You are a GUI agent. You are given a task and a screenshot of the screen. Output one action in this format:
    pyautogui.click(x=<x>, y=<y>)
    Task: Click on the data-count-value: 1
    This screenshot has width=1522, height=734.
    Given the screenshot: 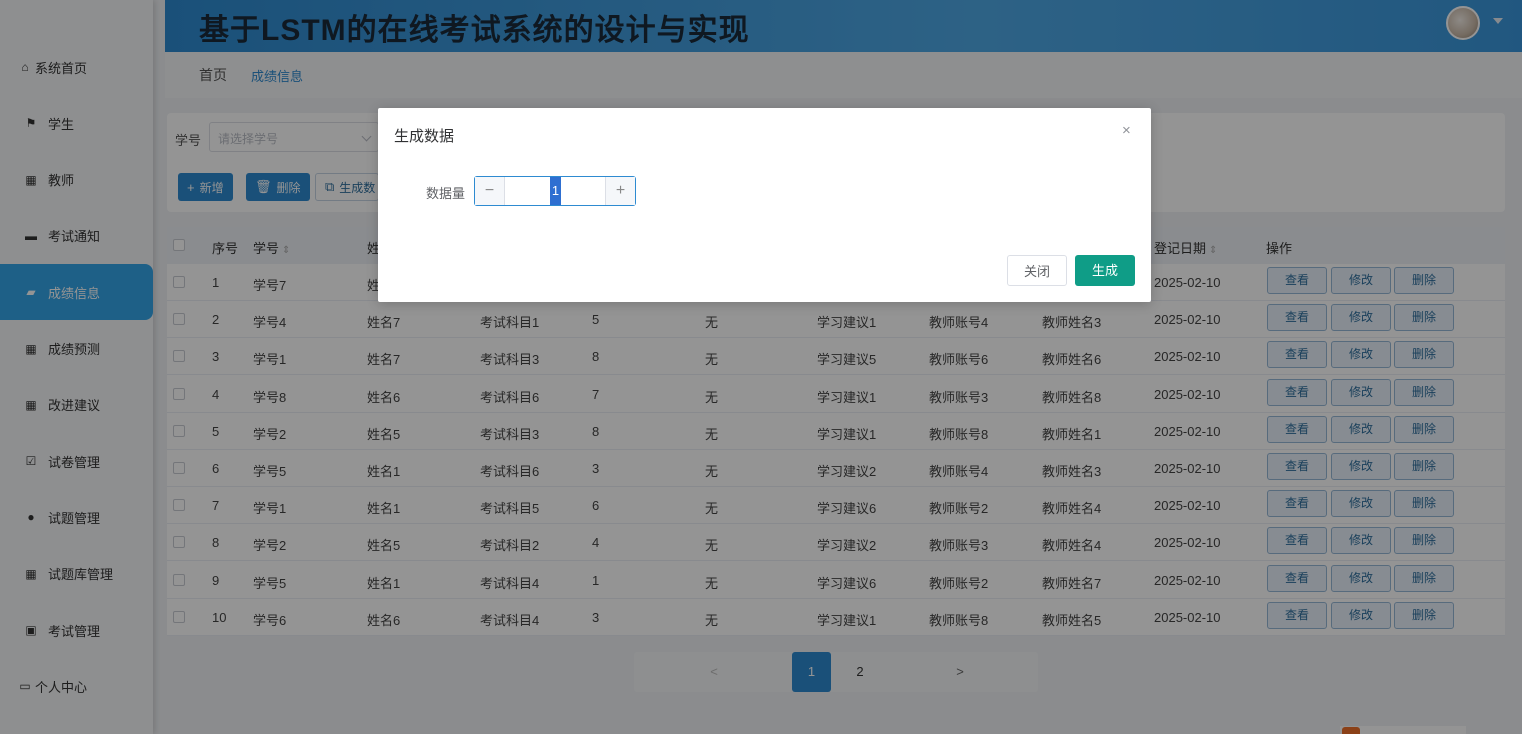 What is the action you would take?
    pyautogui.click(x=555, y=191)
    